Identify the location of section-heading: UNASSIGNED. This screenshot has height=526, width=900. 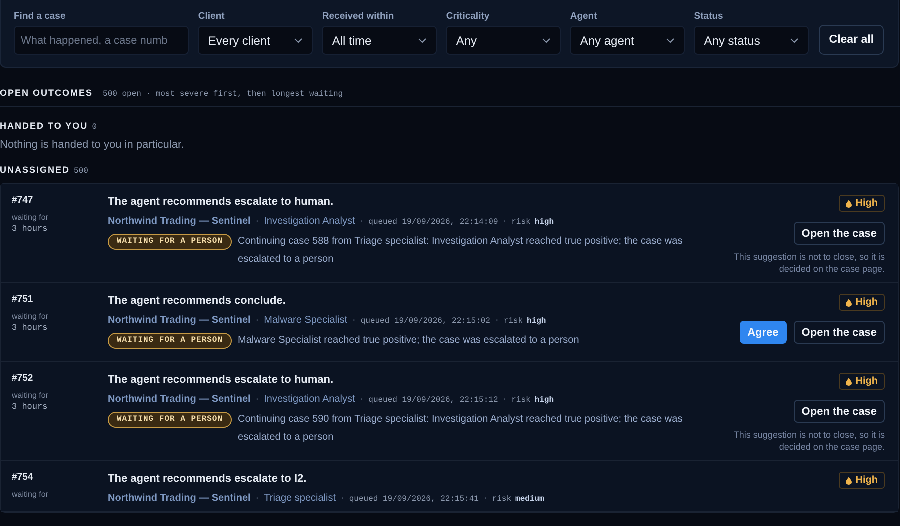
(35, 170).